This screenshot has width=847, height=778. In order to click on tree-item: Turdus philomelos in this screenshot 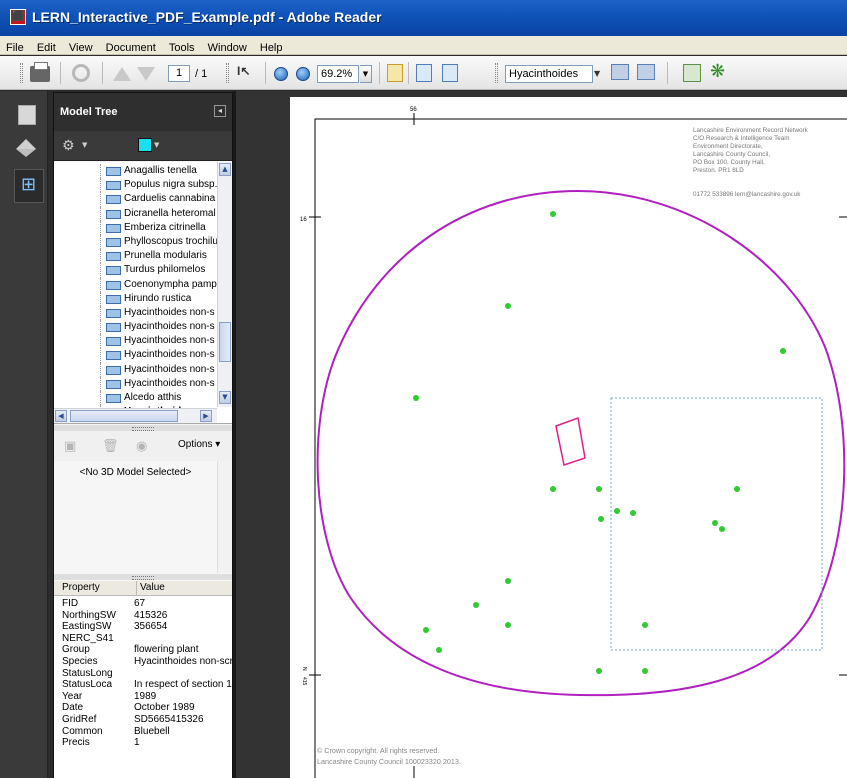, I will do `click(135, 270)`.